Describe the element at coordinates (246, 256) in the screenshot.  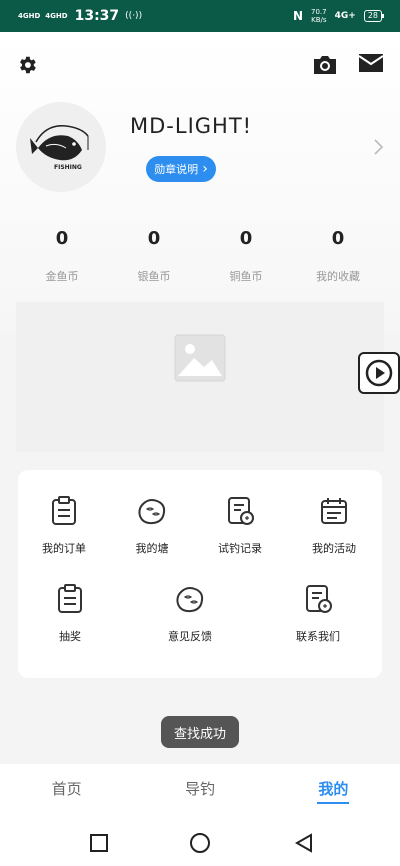
I see `stat-copper-coins: 0 铜鱼币` at that location.